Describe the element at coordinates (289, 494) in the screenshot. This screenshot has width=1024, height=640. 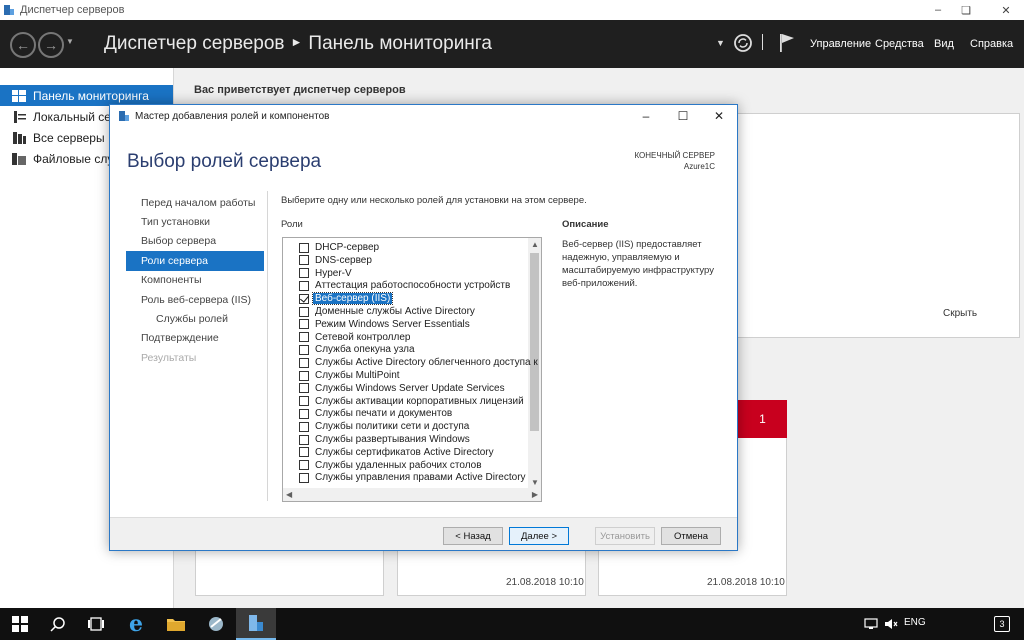
I see `scroll-left-icon: ◀` at that location.